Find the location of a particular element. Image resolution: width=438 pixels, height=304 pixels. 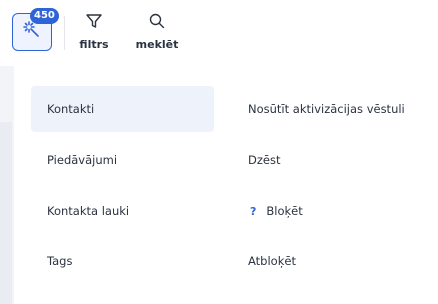

background-panel-edge is located at coordinates (6, 213).